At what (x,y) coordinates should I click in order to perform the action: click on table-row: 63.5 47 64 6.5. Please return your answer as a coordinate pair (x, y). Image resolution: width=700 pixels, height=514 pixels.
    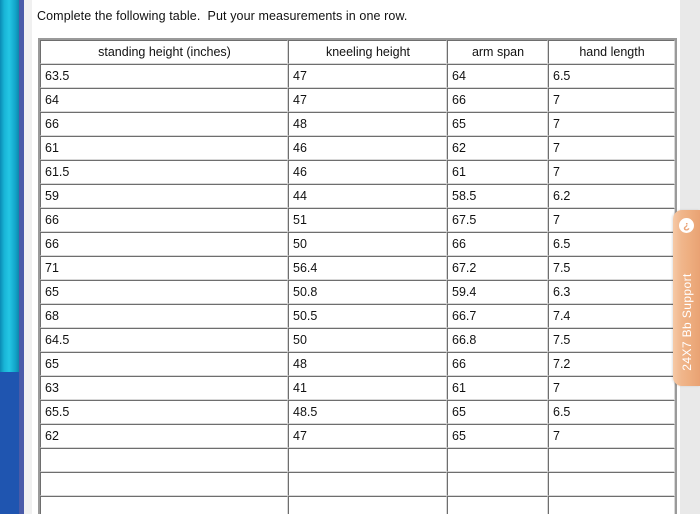
    Looking at the image, I should click on (357, 76).